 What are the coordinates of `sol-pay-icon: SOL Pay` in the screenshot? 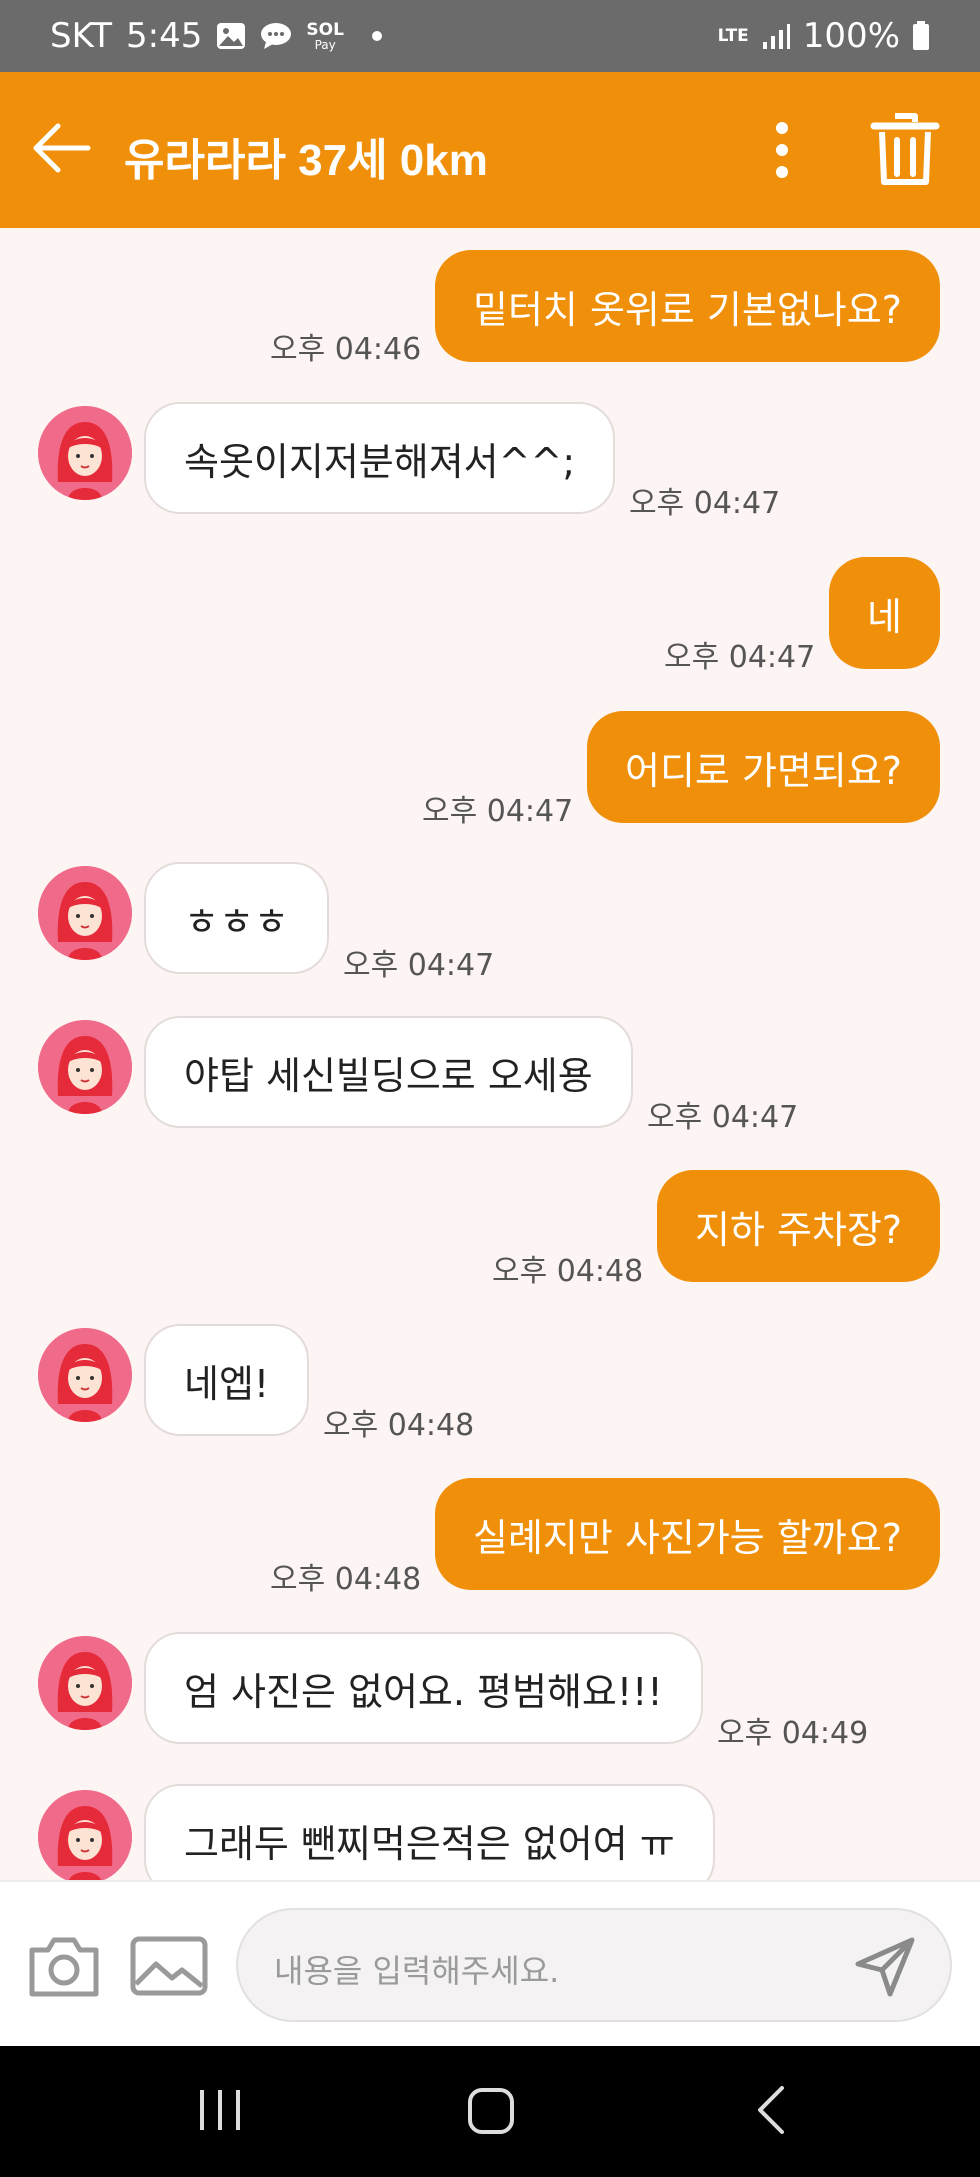 It's located at (325, 35).